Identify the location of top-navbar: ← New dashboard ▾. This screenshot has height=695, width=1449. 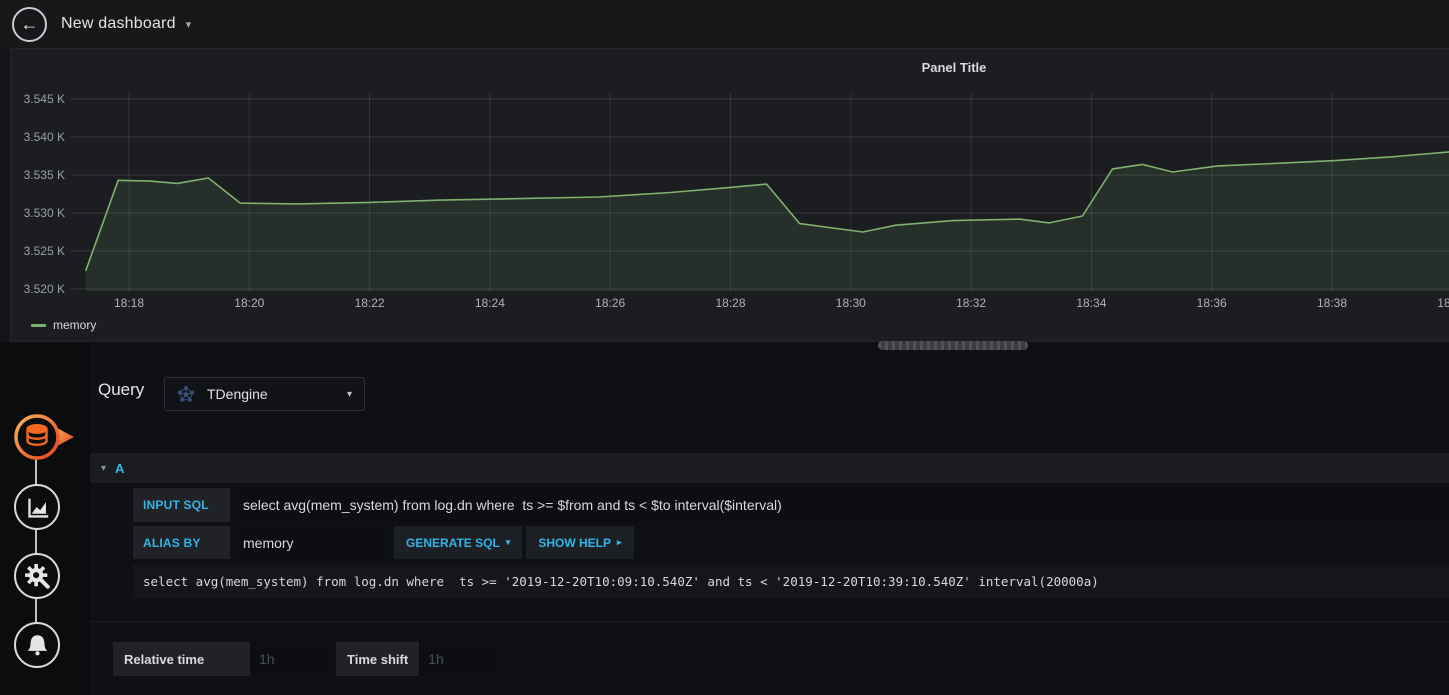
(724, 24).